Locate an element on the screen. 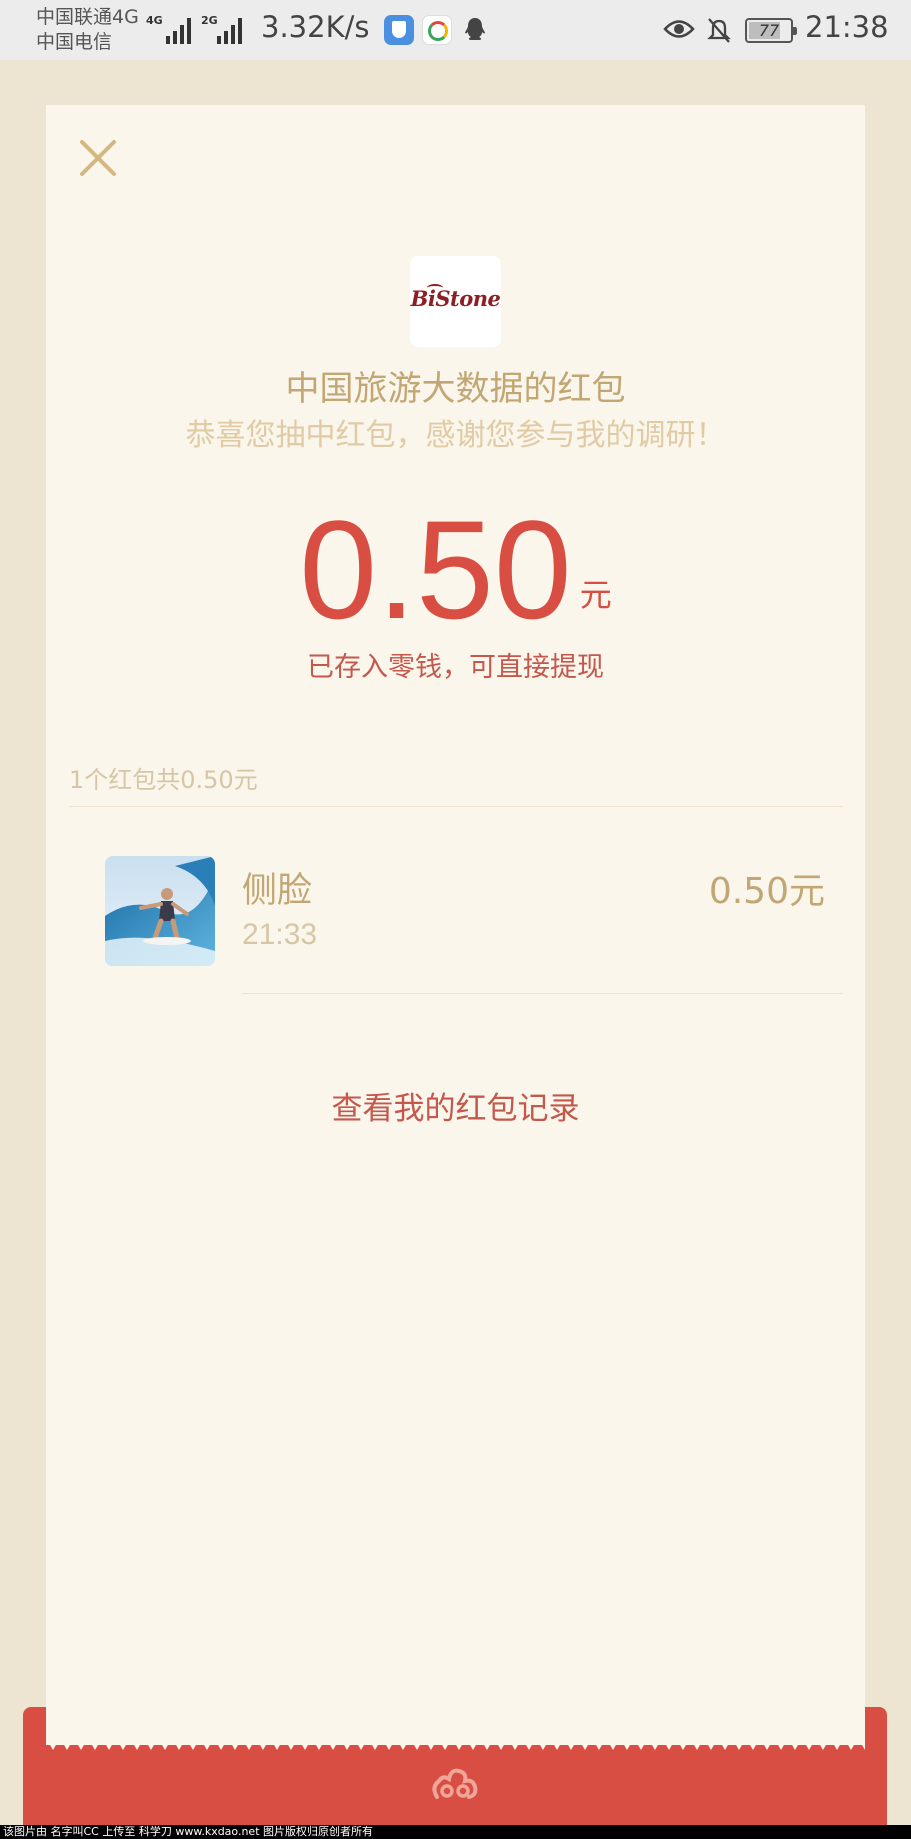 Image resolution: width=911 pixels, height=1839 pixels. eye-icon is located at coordinates (679, 29).